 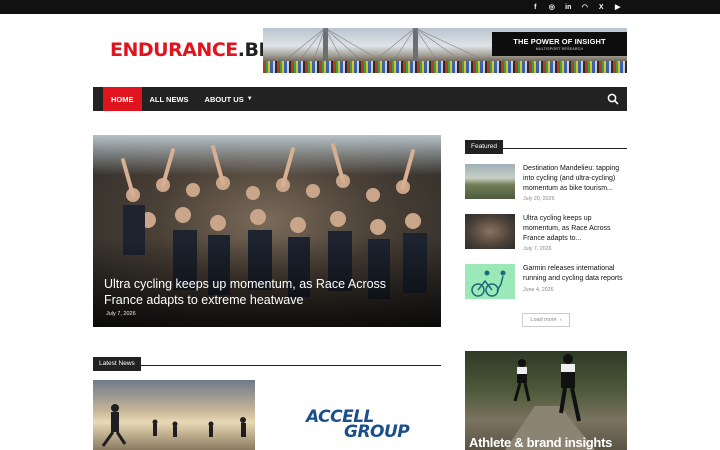 I want to click on chevron-down-icon: ▼, so click(x=249, y=99).